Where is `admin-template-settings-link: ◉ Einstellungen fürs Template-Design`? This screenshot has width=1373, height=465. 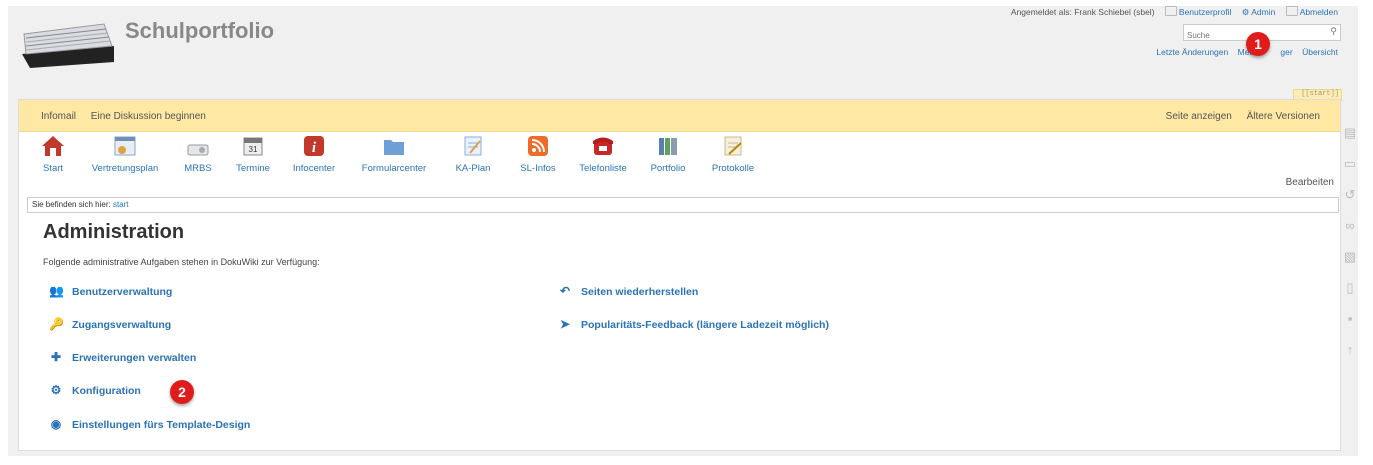
admin-template-settings-link: ◉ Einstellungen fürs Template-Design is located at coordinates (150, 424).